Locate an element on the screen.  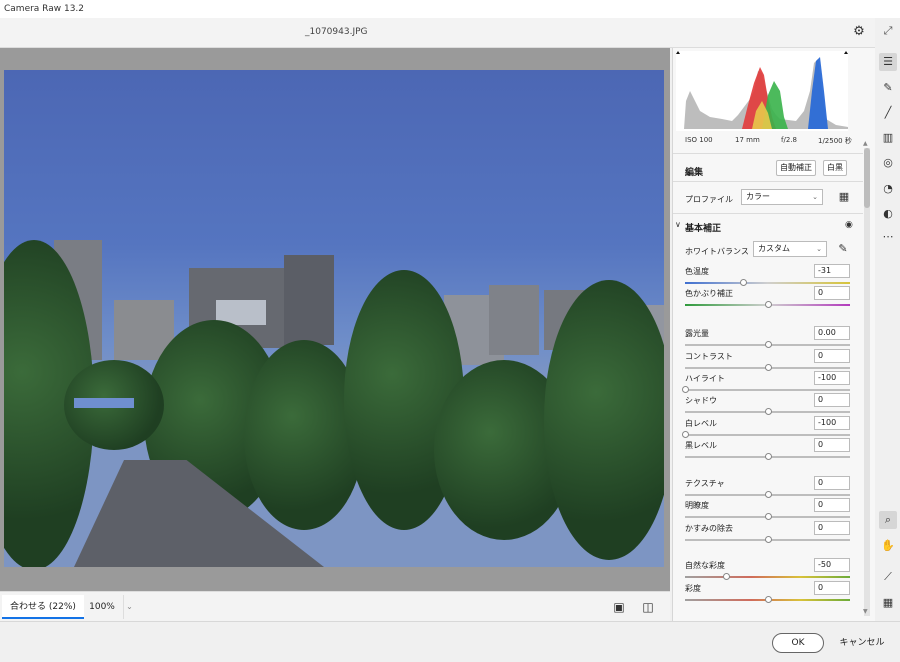
bottom-bar: 合わせる (22%) 100% ⌄ ▣ ◫ is located at coordinates (335, 606).